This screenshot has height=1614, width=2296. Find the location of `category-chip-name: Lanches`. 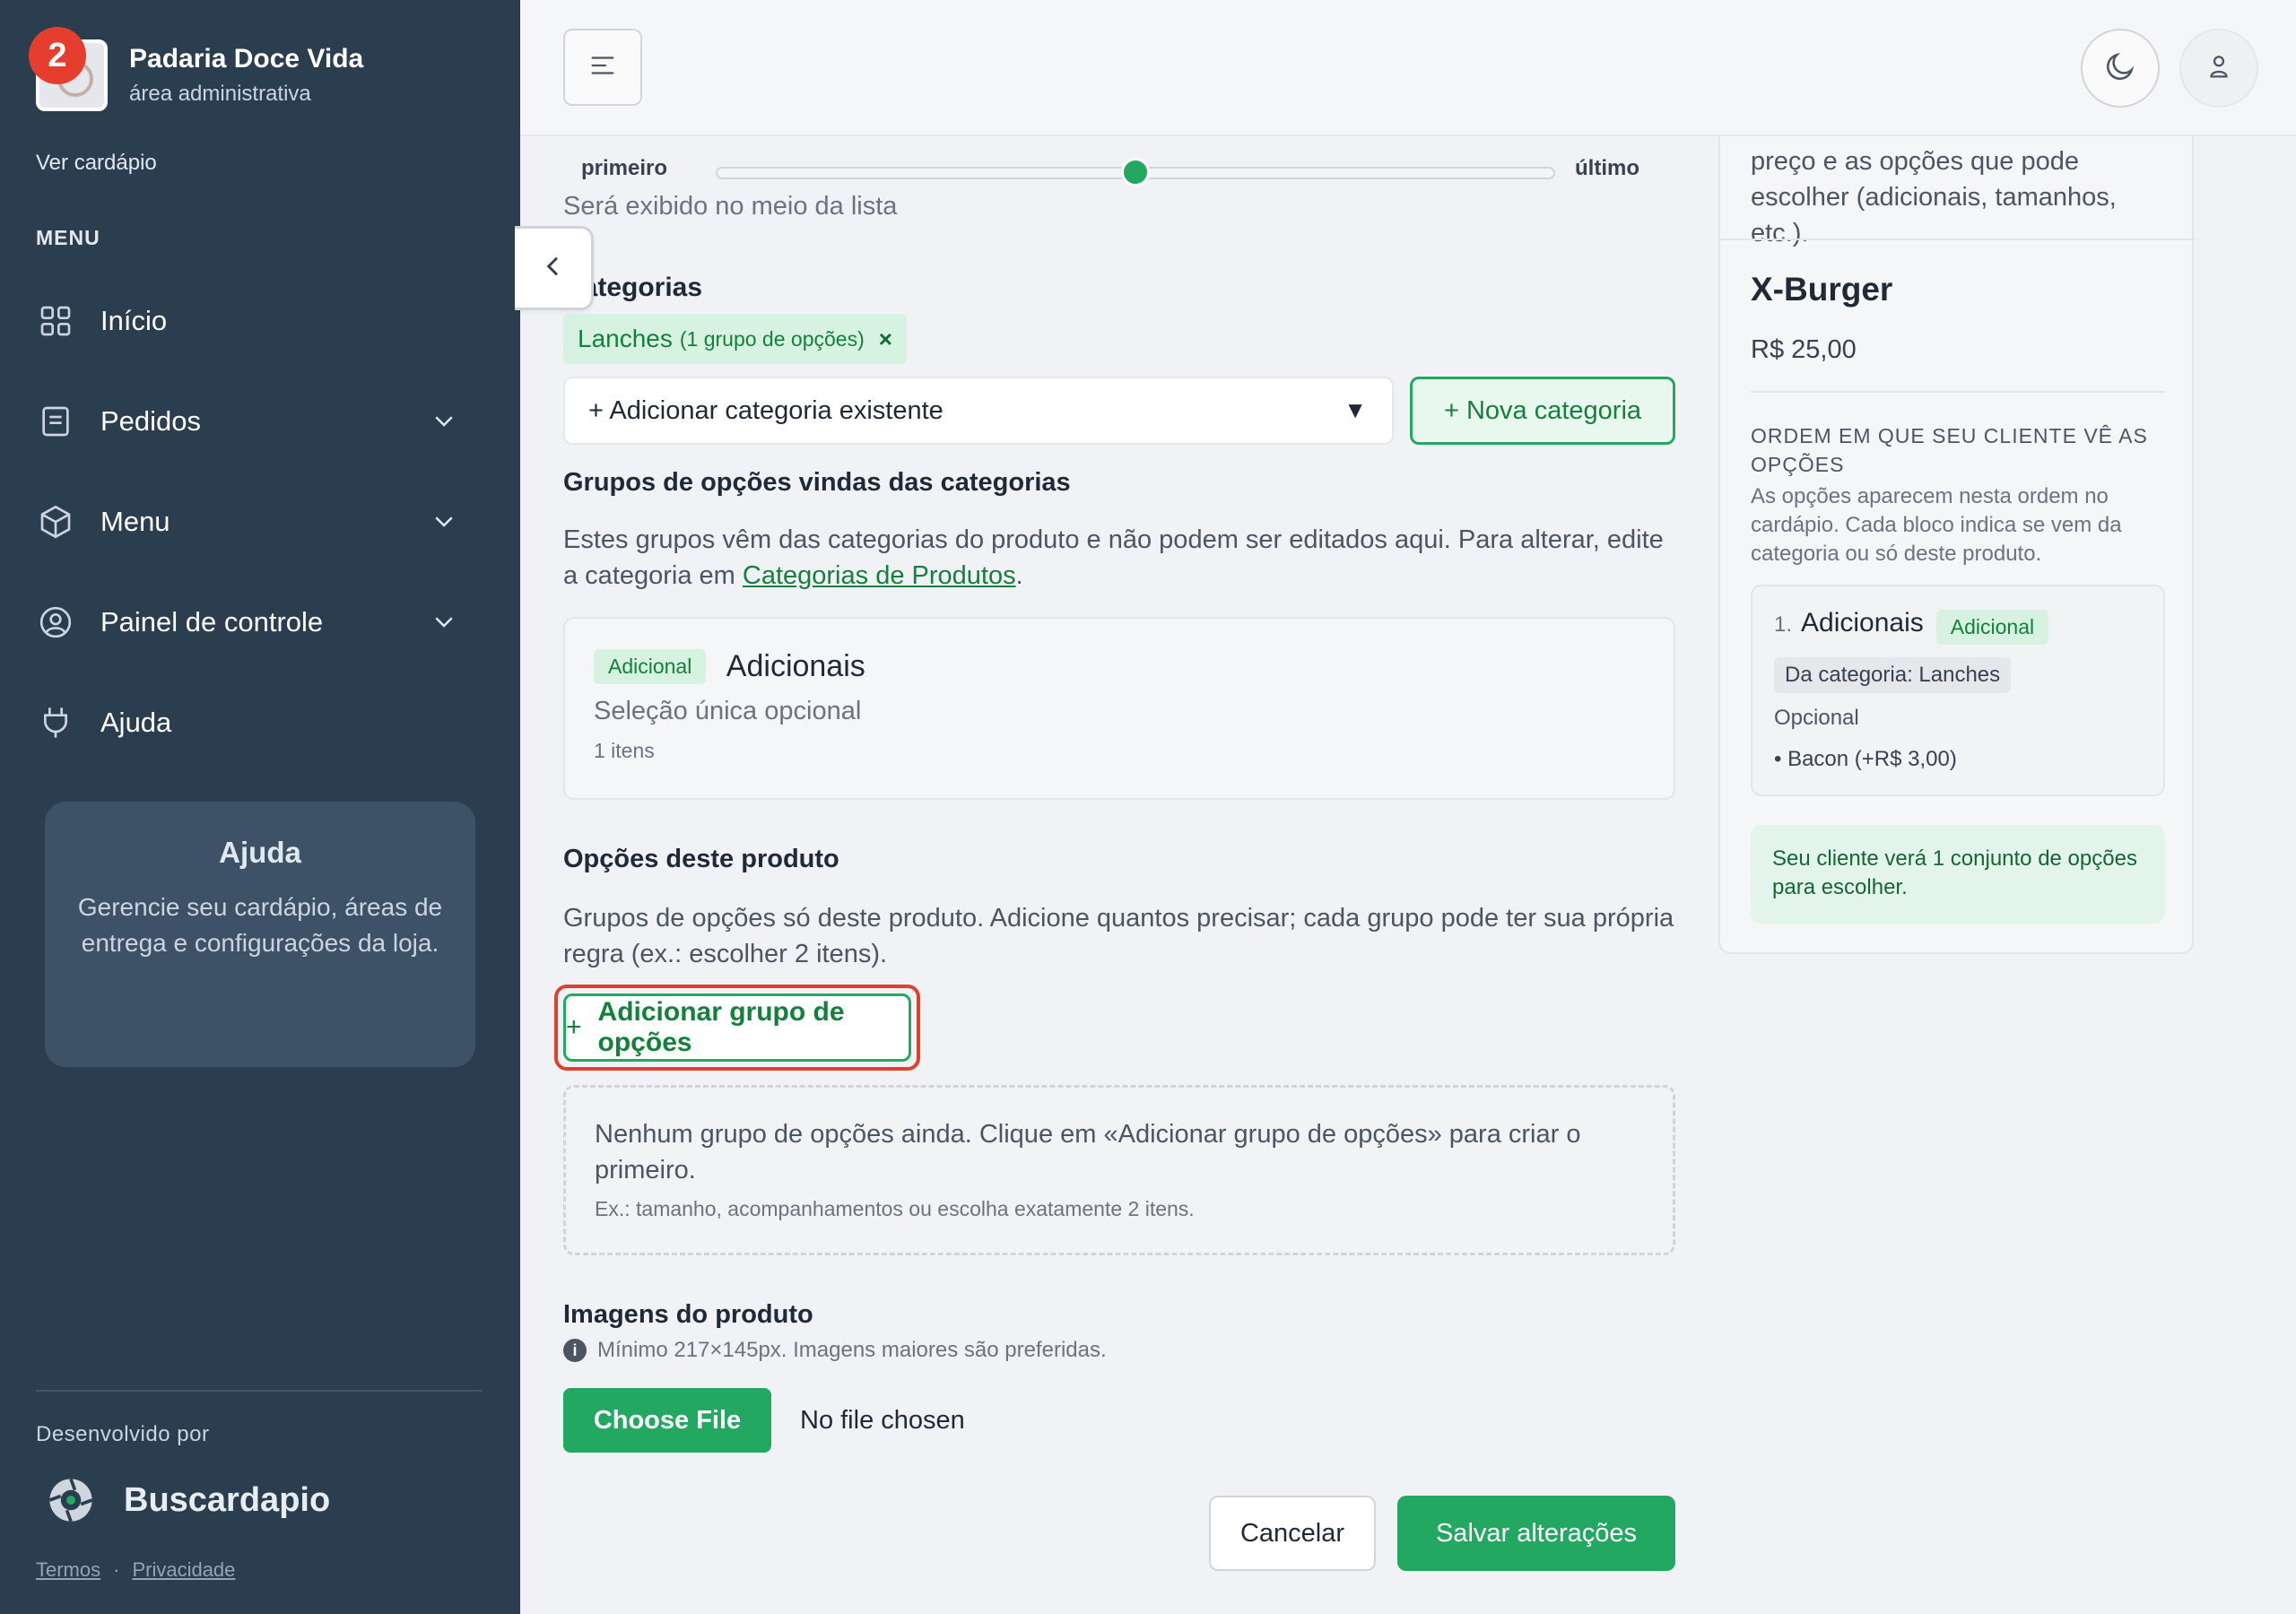

category-chip-name: Lanches is located at coordinates (625, 338).